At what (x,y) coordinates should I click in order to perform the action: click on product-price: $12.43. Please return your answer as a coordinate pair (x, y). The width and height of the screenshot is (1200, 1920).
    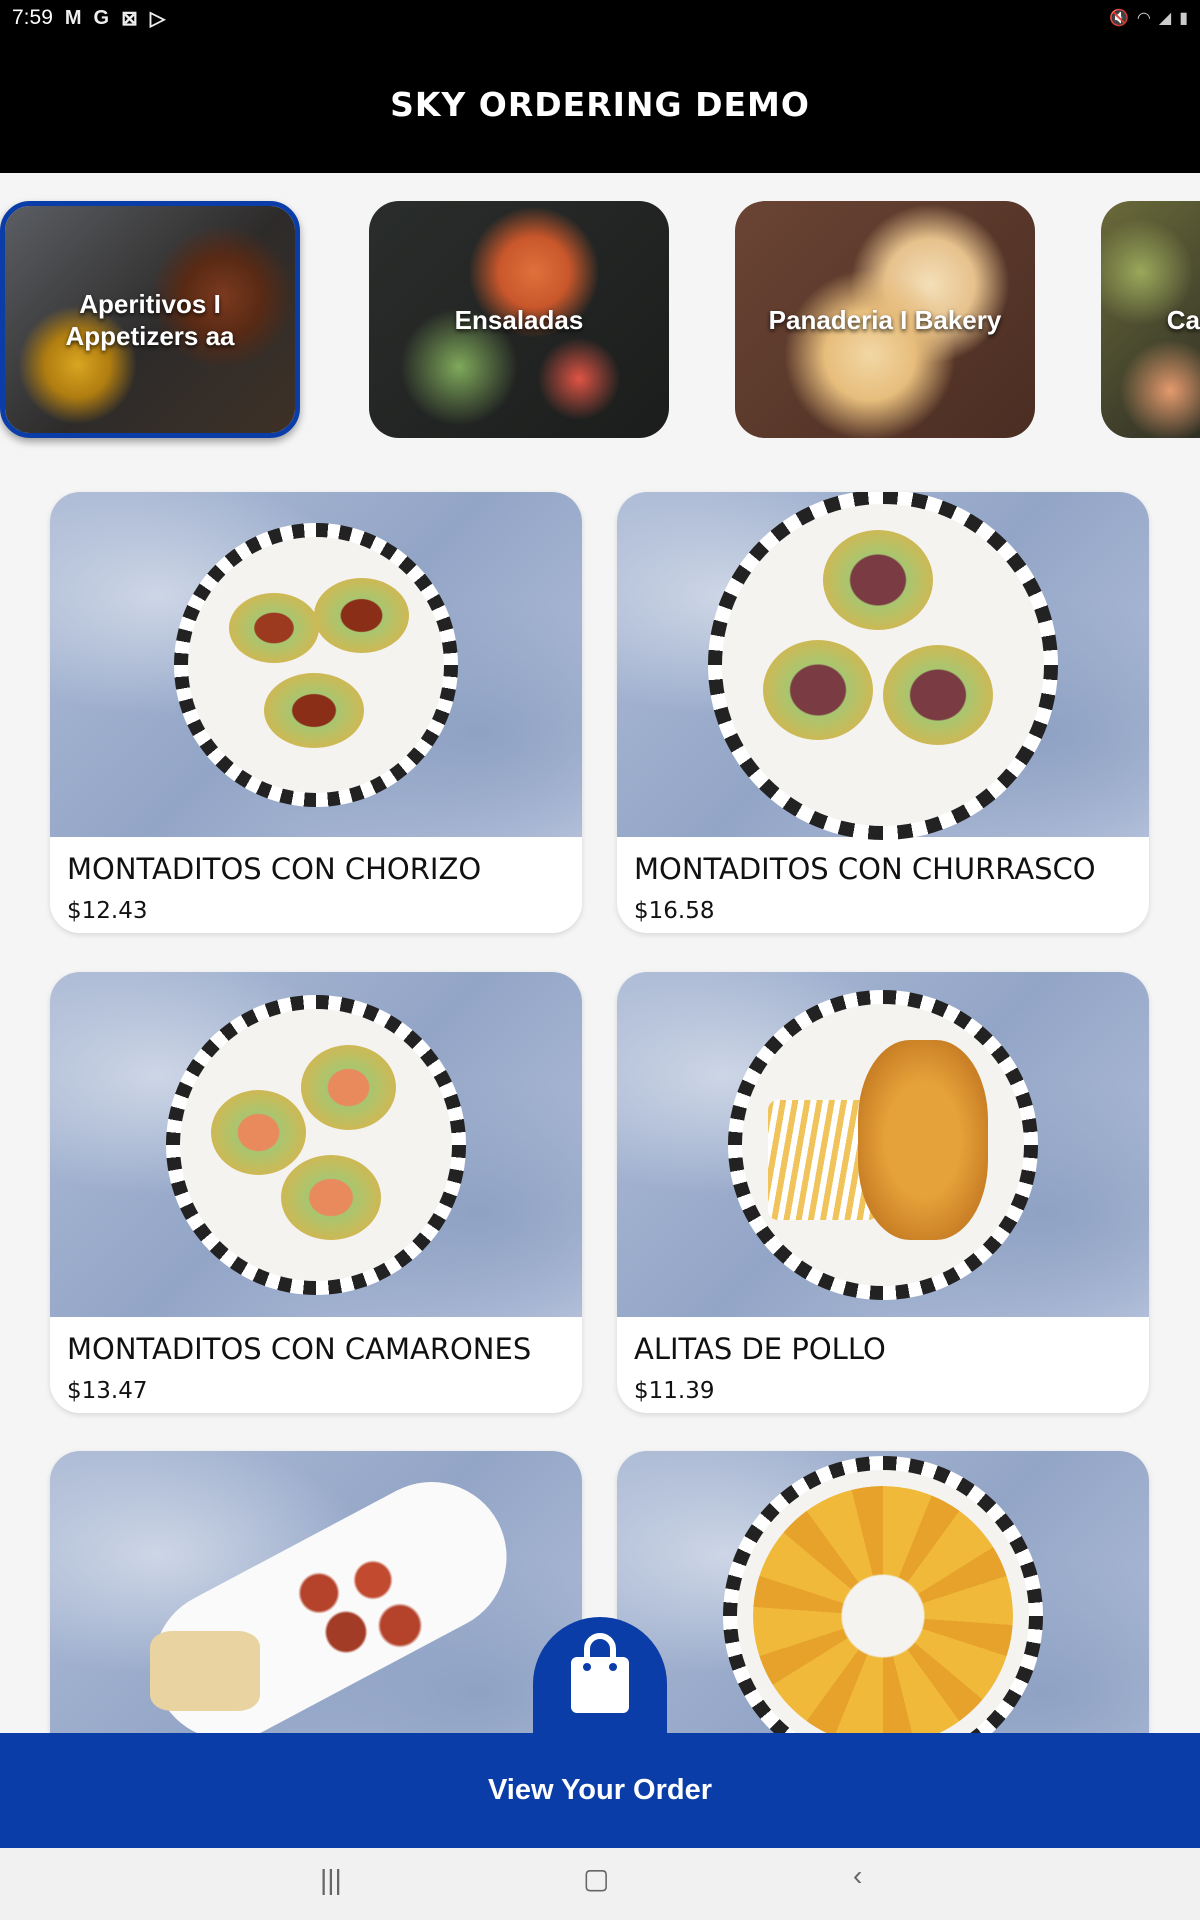
    Looking at the image, I should click on (107, 911).